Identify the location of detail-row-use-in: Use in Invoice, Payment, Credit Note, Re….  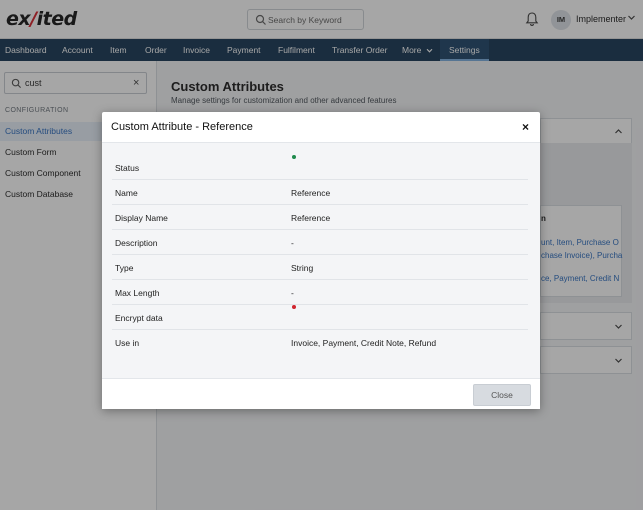
(320, 342).